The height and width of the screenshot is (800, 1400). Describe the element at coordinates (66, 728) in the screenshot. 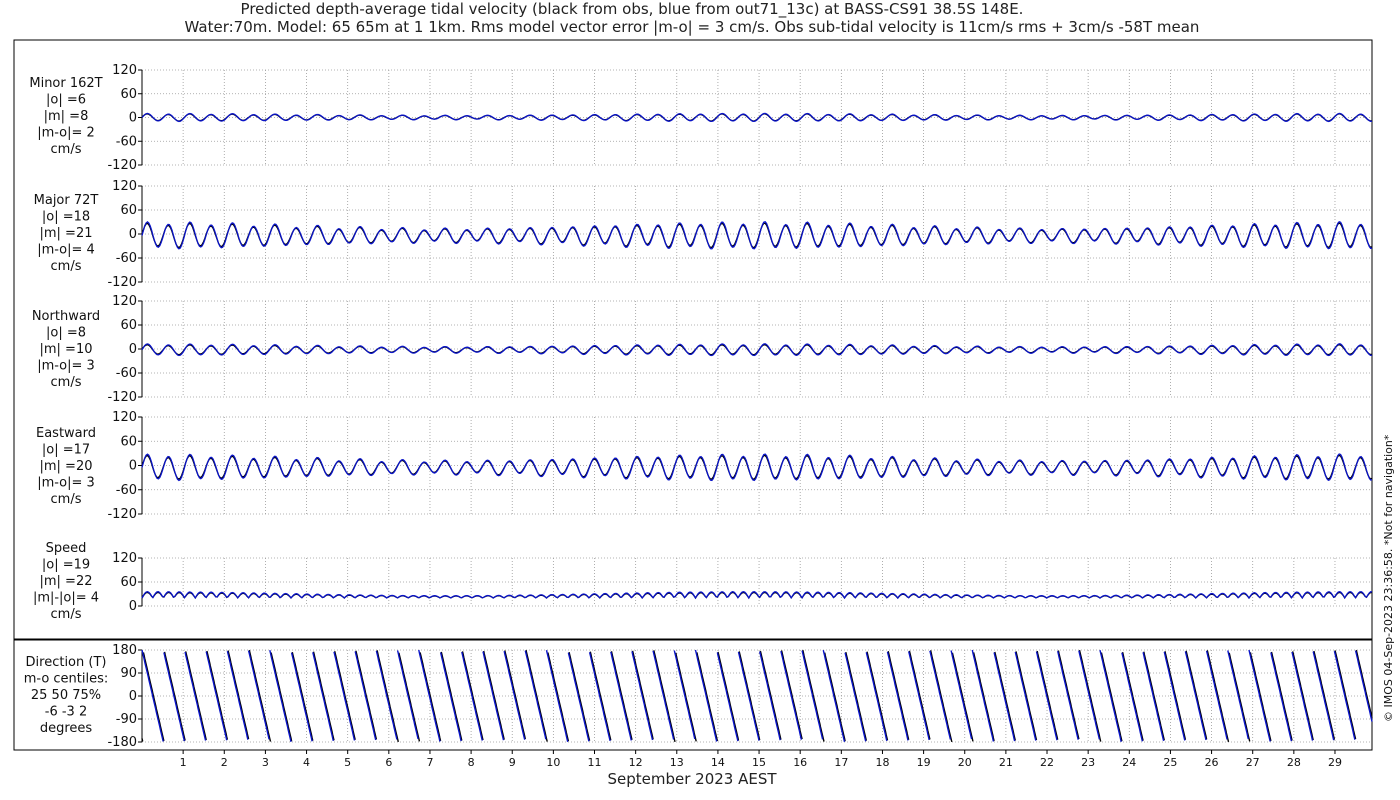

I see `panel-label-line: degrees` at that location.